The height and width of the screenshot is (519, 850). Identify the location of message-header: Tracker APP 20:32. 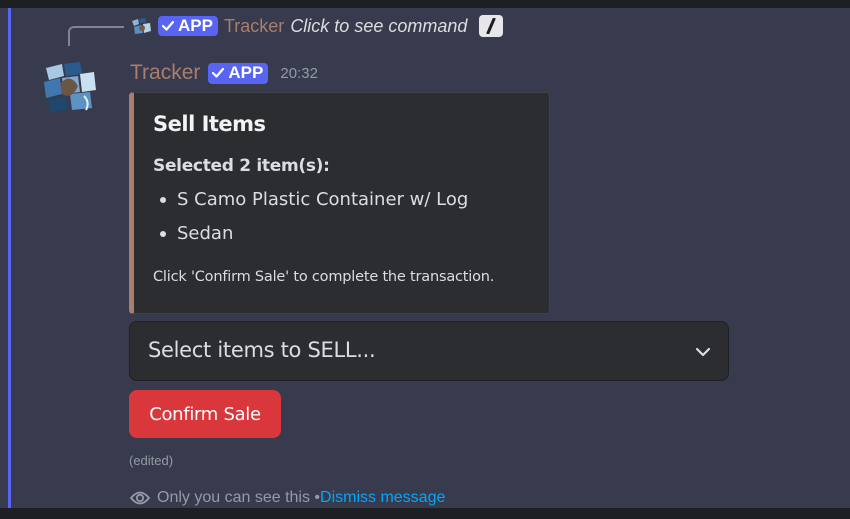
(224, 73).